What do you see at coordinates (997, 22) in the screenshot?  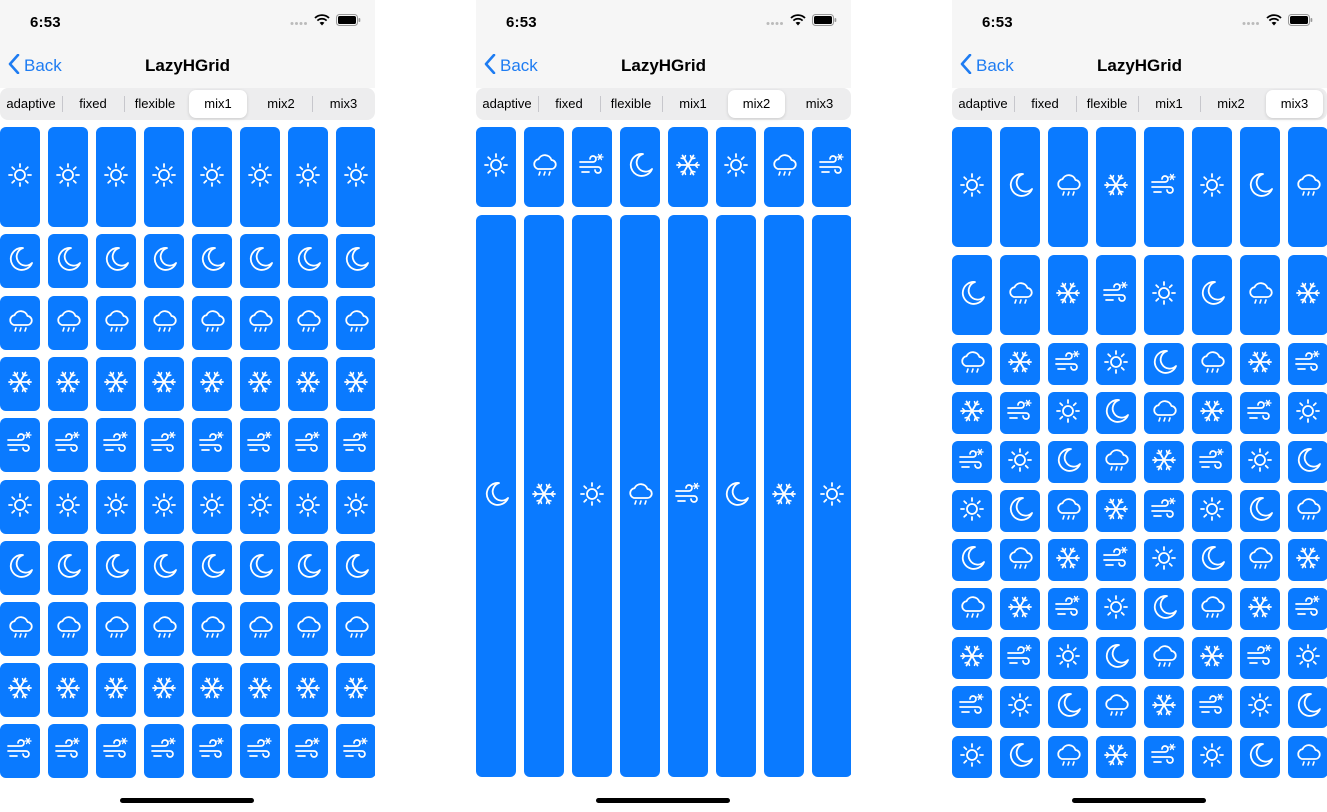 I see `status-time: 6:53` at bounding box center [997, 22].